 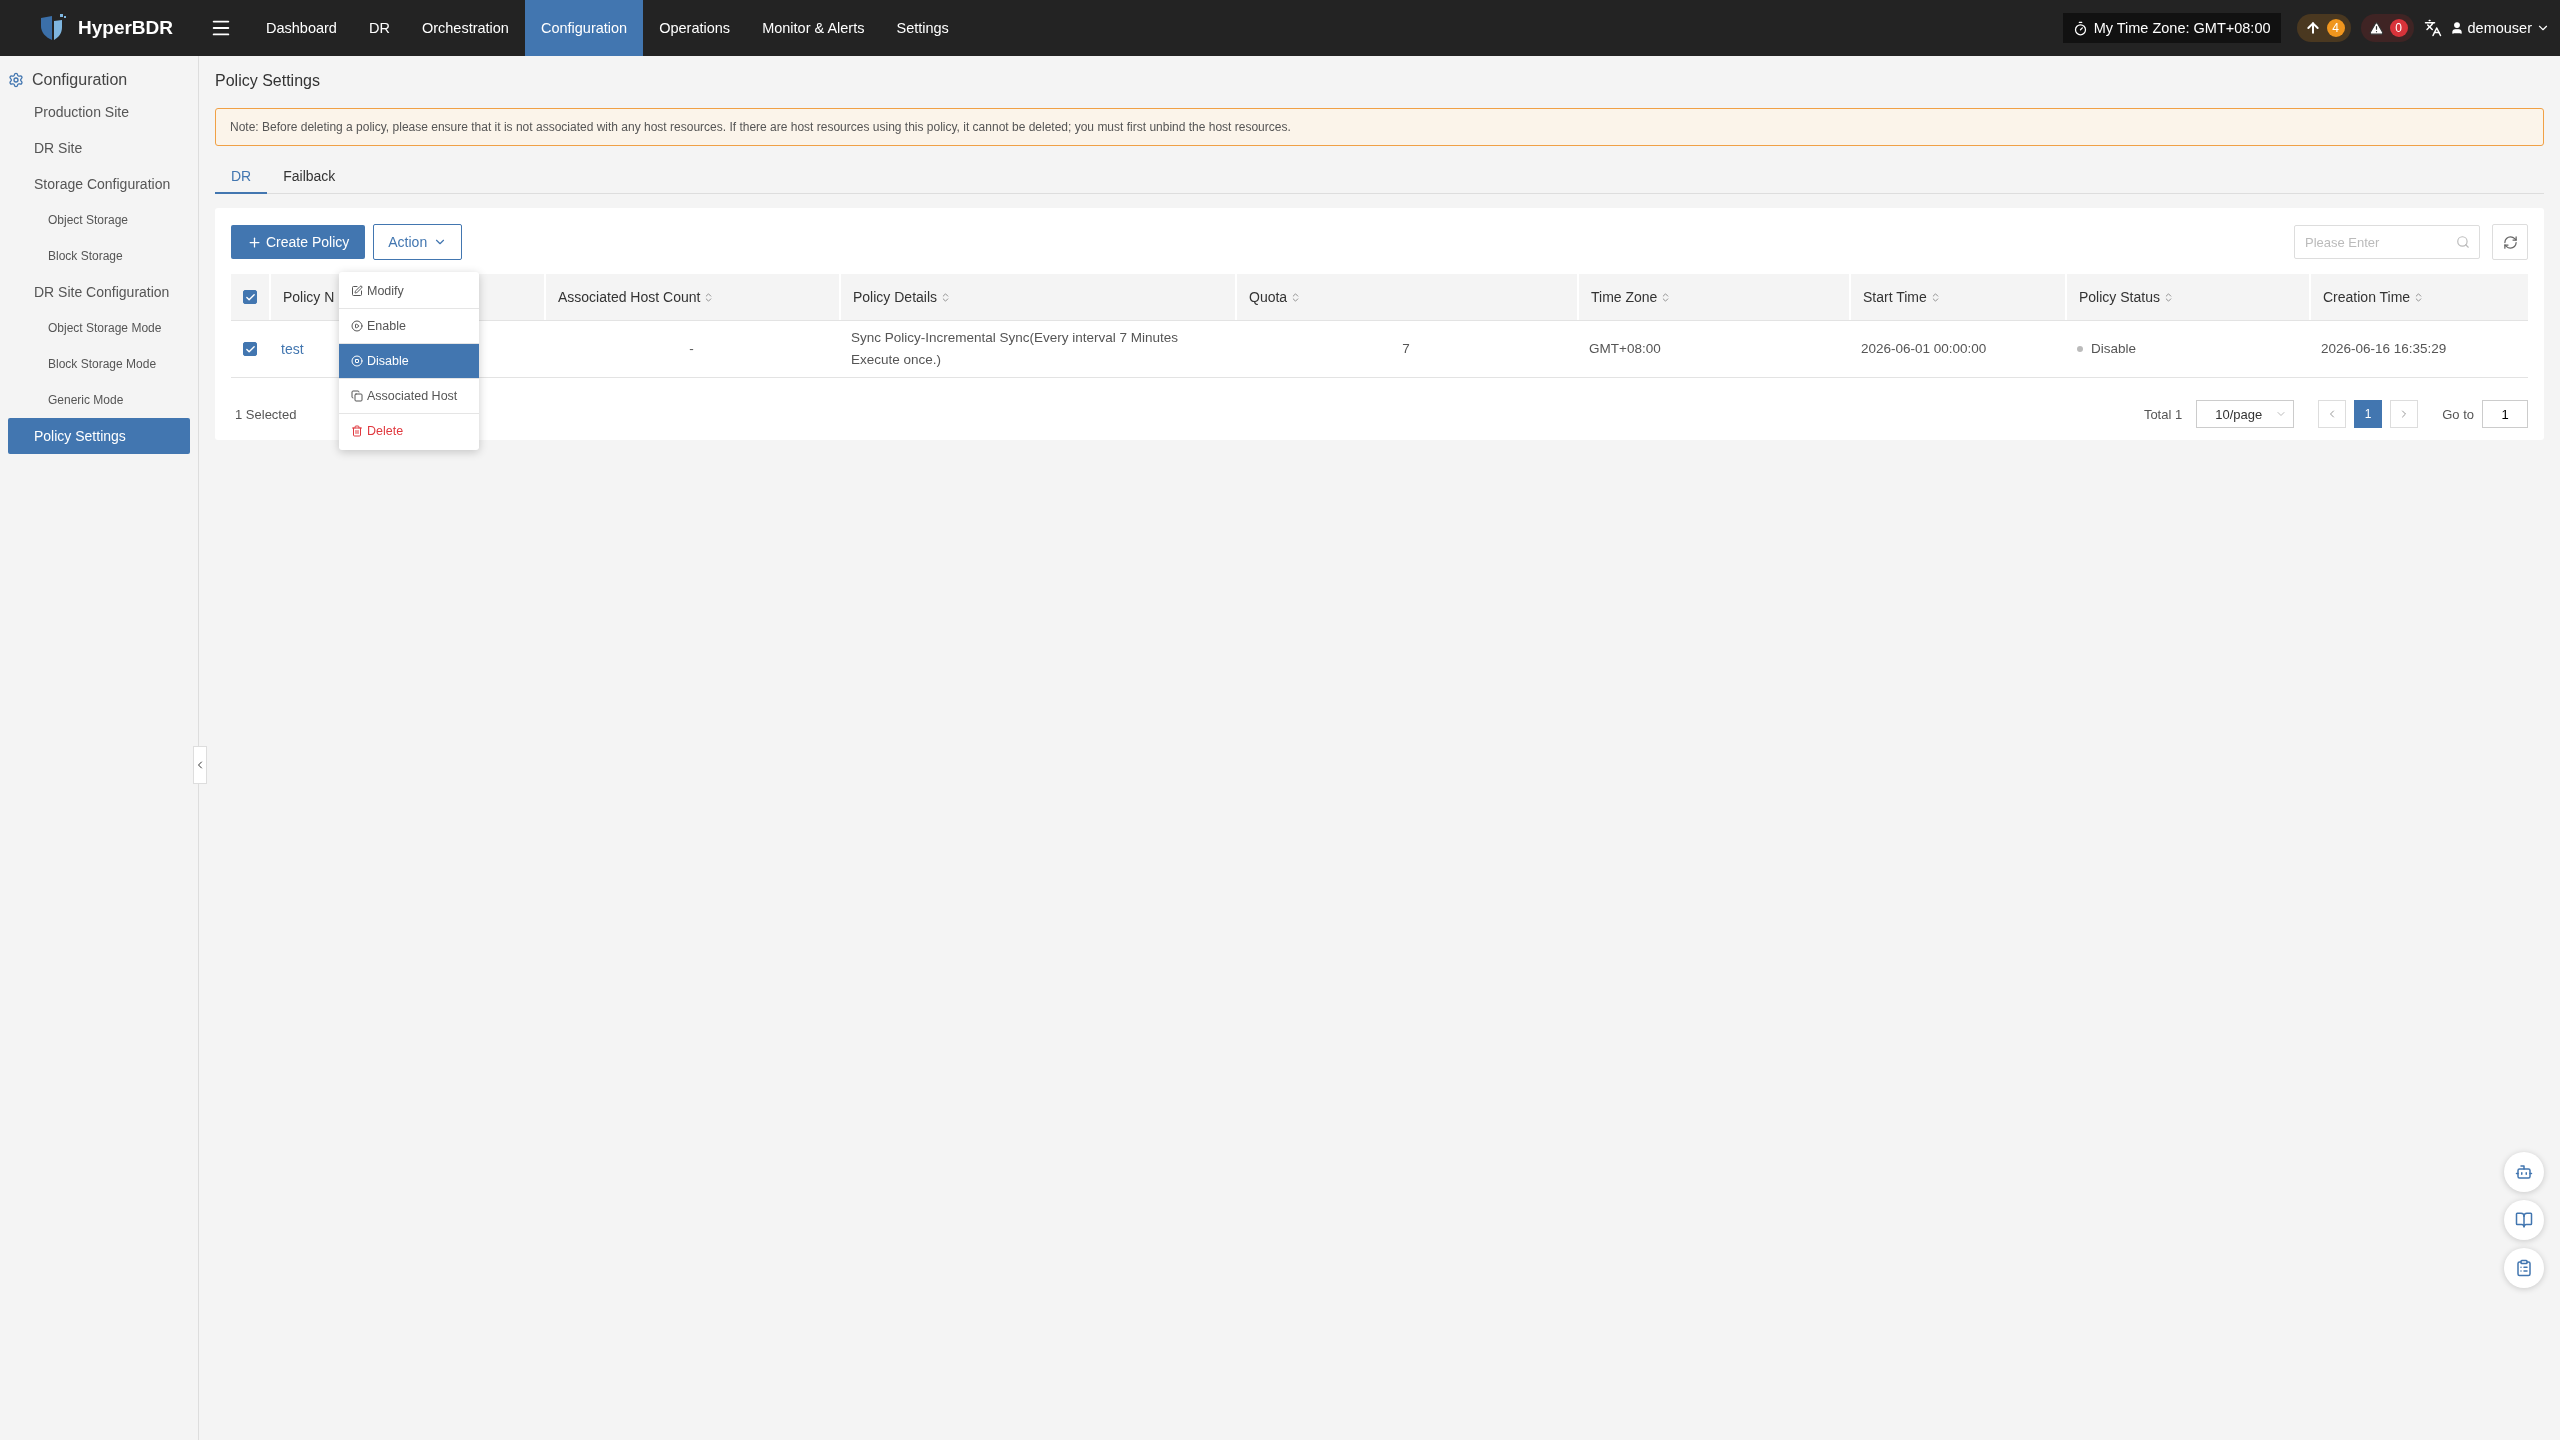 I want to click on column-header: Policy Details, so click(x=895, y=297).